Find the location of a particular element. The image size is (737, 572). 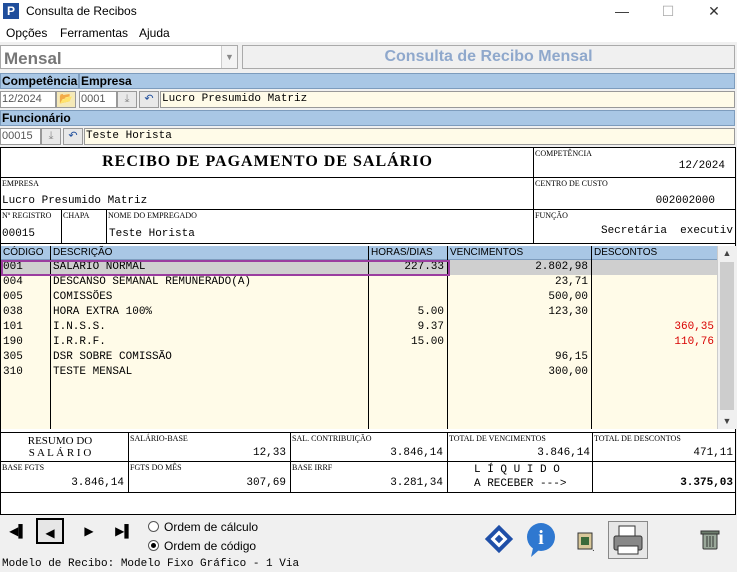

nome-cell: NOME DO EMPREGADO Teste Horista is located at coordinates (320, 227).